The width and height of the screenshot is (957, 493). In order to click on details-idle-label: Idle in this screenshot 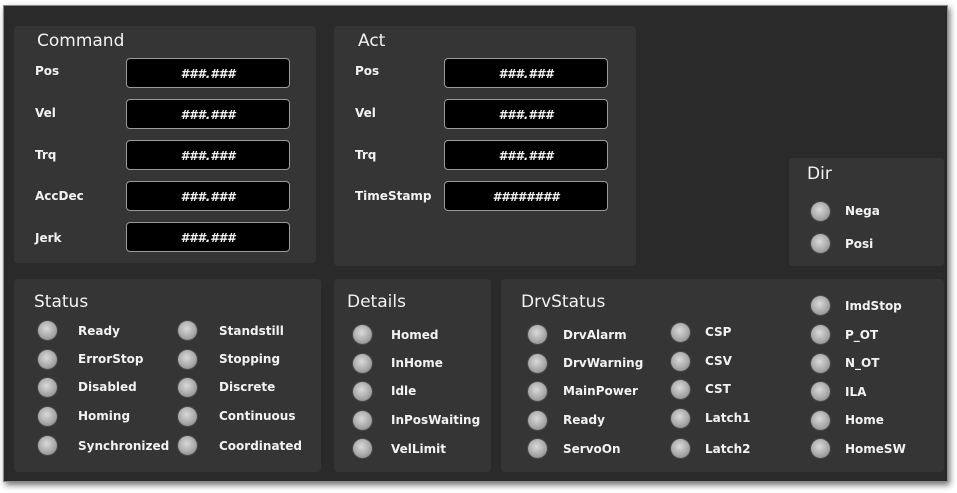, I will do `click(404, 391)`.